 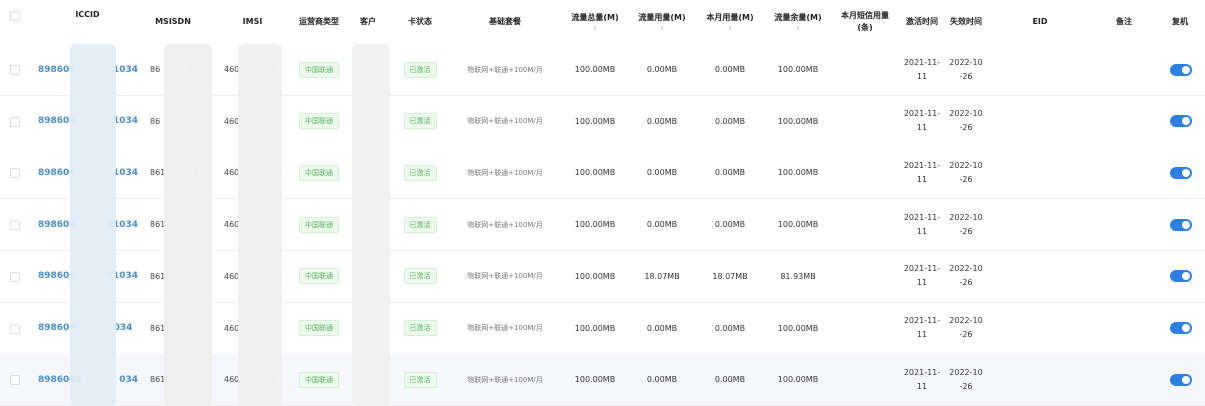 I want to click on column-header-remaining-traffic: 流量余量(M) ⇕, so click(x=798, y=22).